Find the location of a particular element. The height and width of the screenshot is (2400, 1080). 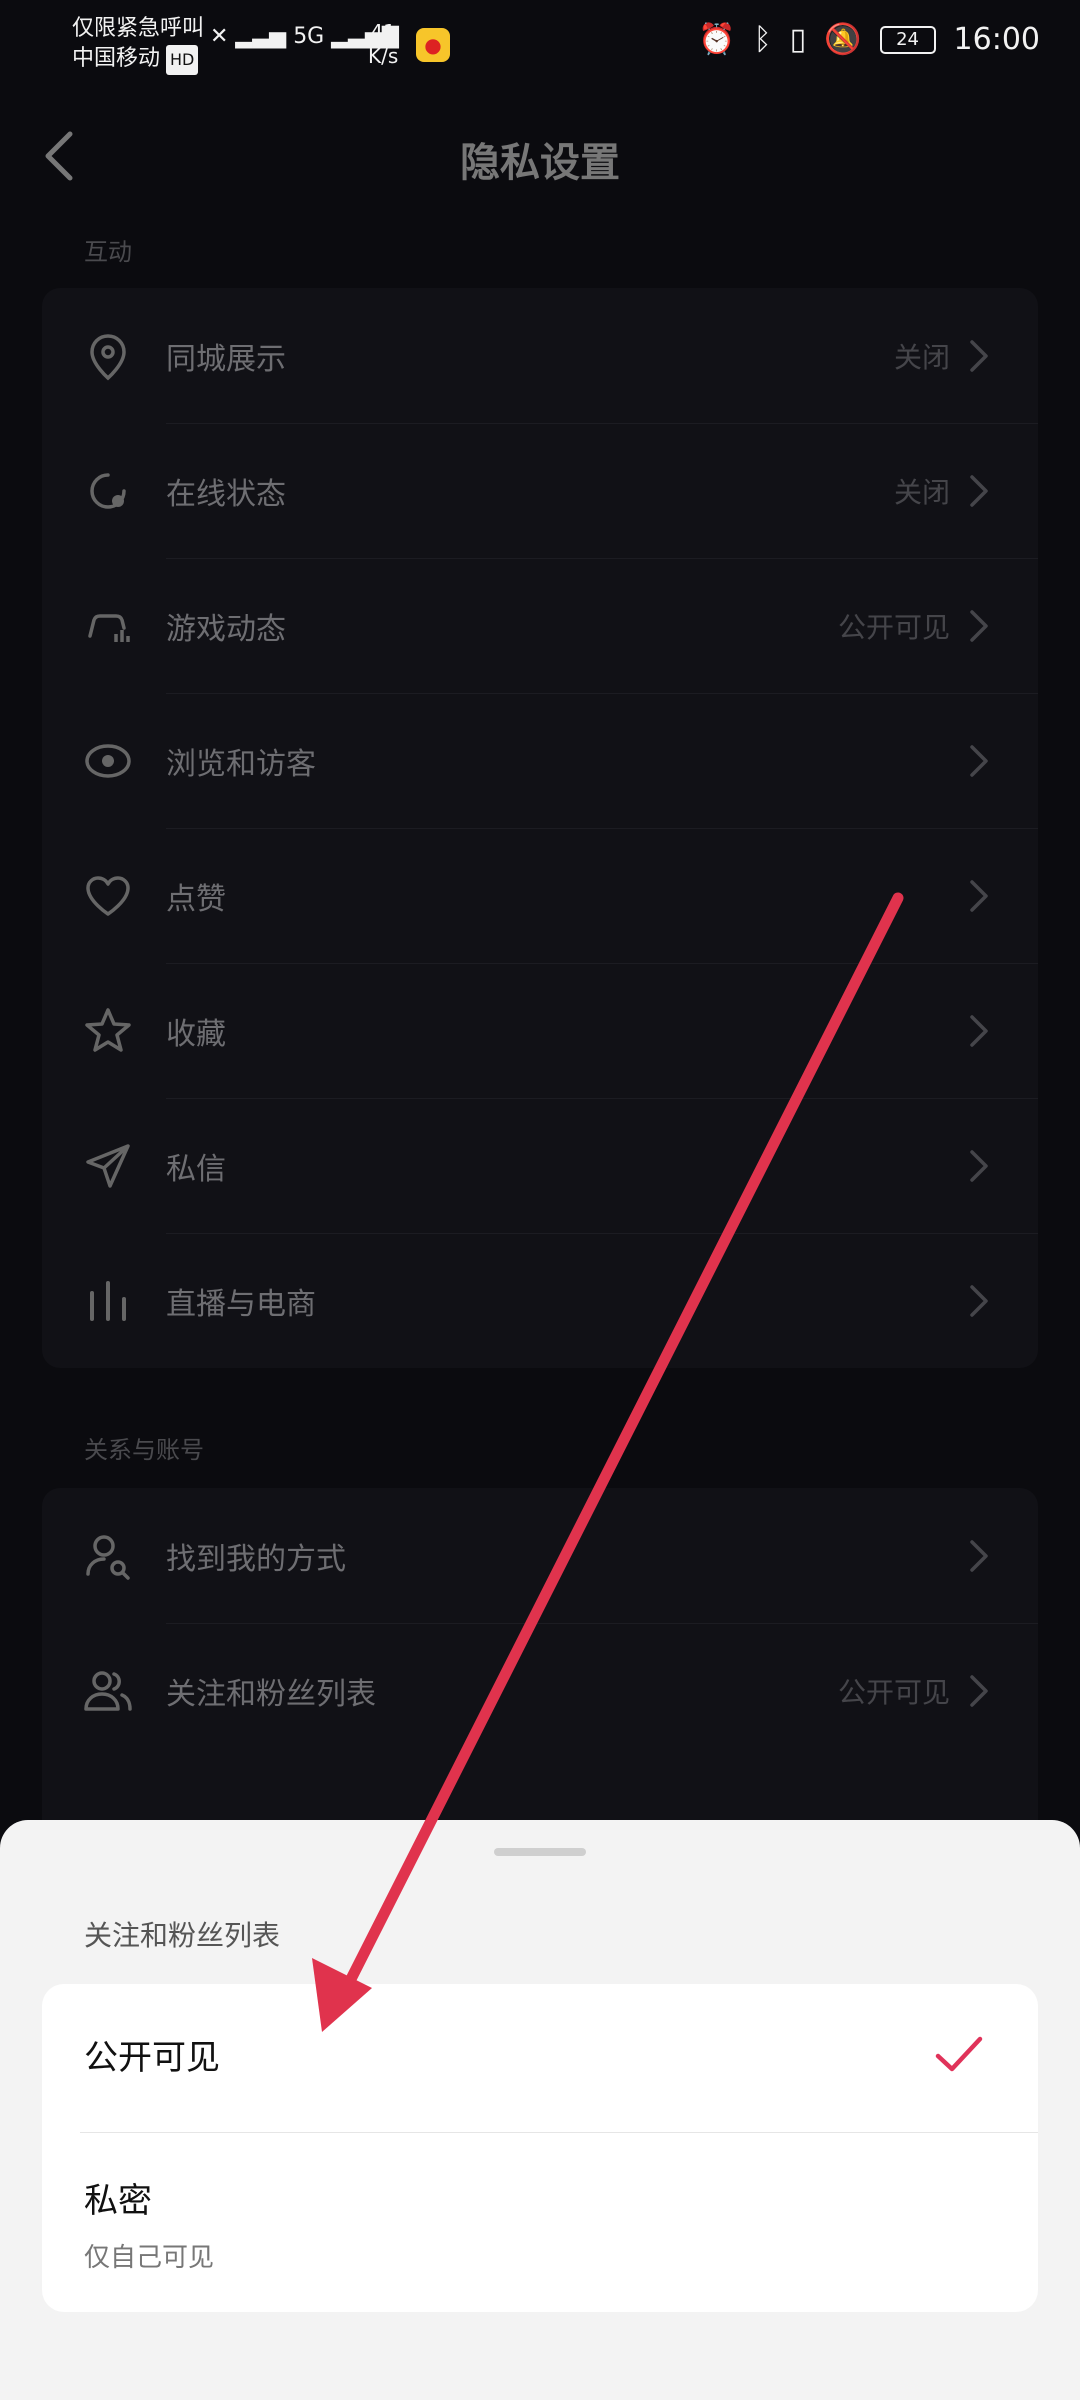

checkmark-icon is located at coordinates (959, 2054).